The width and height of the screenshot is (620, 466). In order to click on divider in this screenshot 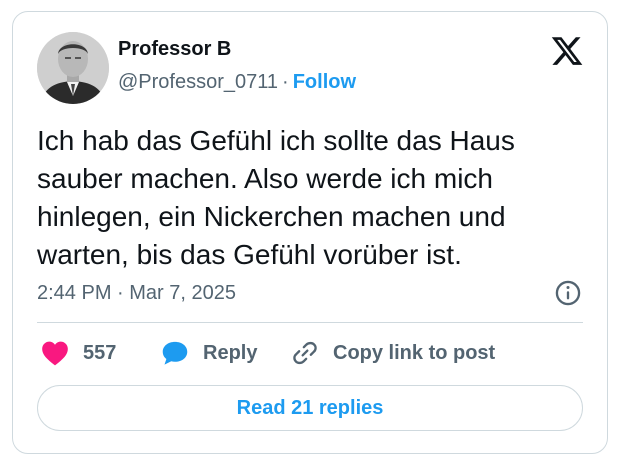, I will do `click(310, 322)`.